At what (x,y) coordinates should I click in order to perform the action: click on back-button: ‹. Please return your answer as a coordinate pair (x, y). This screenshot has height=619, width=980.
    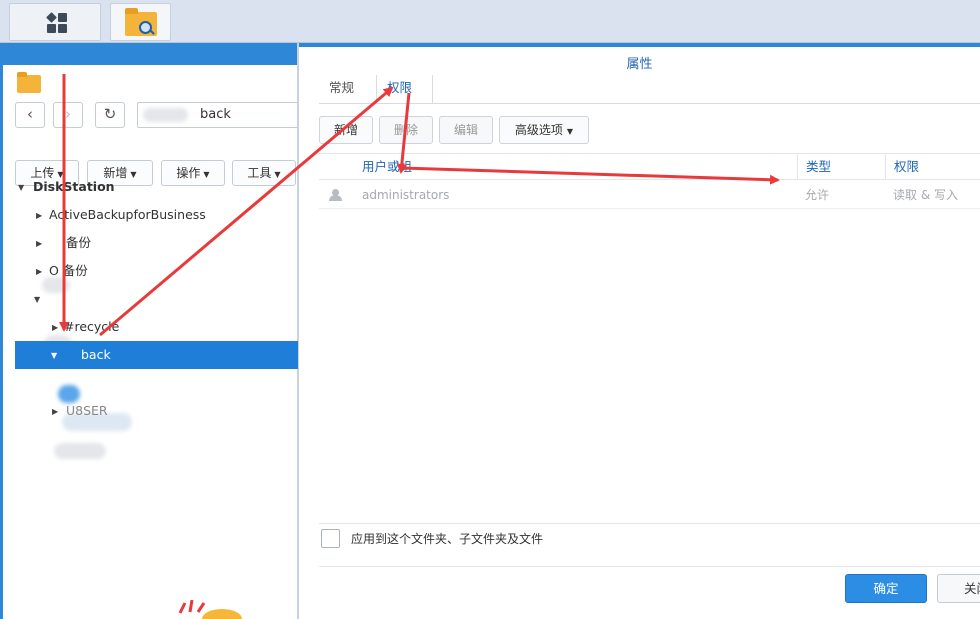
    Looking at the image, I should click on (30, 115).